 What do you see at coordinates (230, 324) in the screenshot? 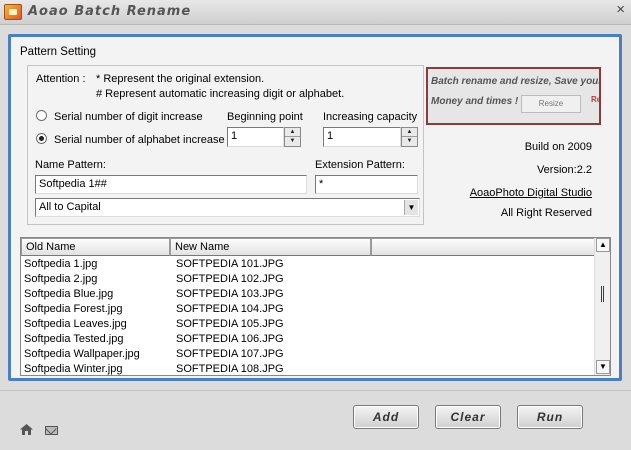
I see `new-name-cell: SOFTPEDIA 105.JPG` at bounding box center [230, 324].